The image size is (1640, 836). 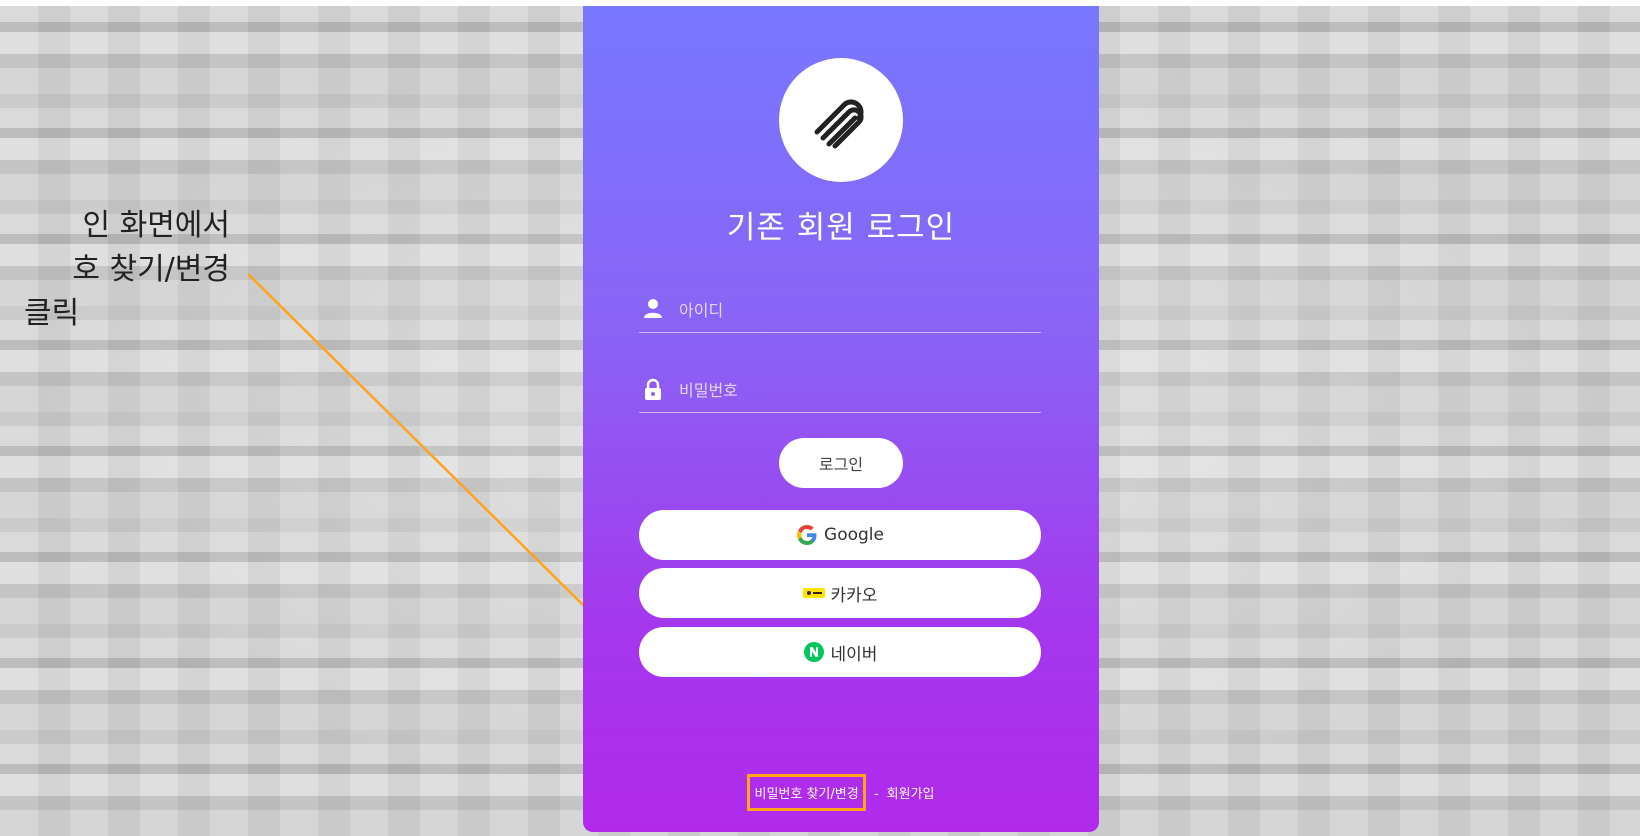 What do you see at coordinates (841, 463) in the screenshot?
I see `login-button: 로그인` at bounding box center [841, 463].